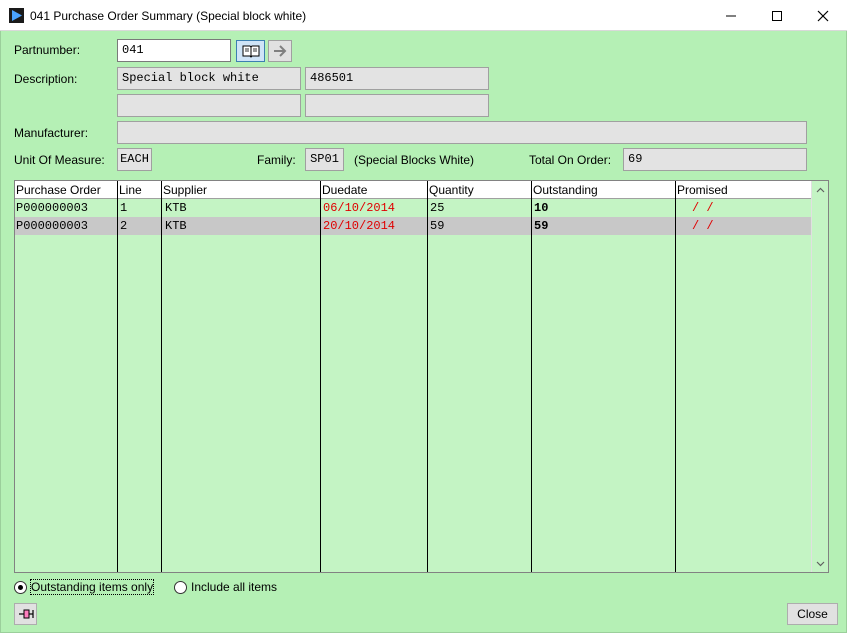  Describe the element at coordinates (185, 190) in the screenshot. I see `header-supplier: Supplier` at that location.